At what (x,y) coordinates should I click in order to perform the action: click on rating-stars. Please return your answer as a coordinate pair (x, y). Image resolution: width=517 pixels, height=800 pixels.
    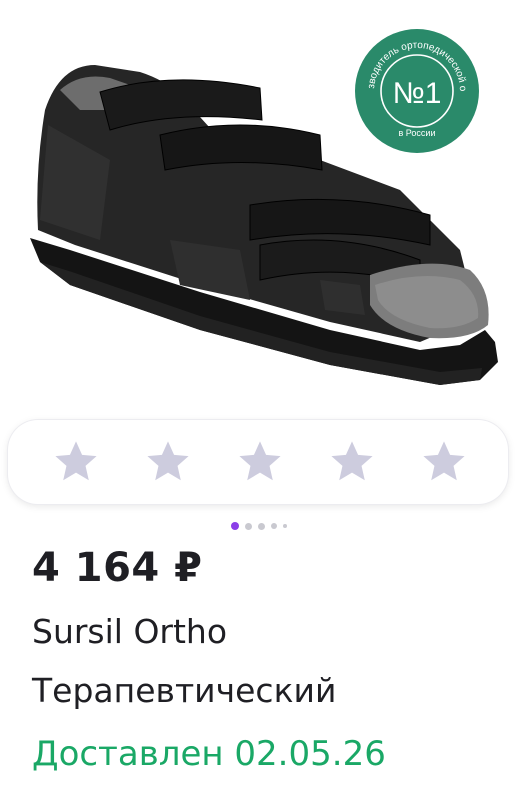
    Looking at the image, I should click on (258, 462).